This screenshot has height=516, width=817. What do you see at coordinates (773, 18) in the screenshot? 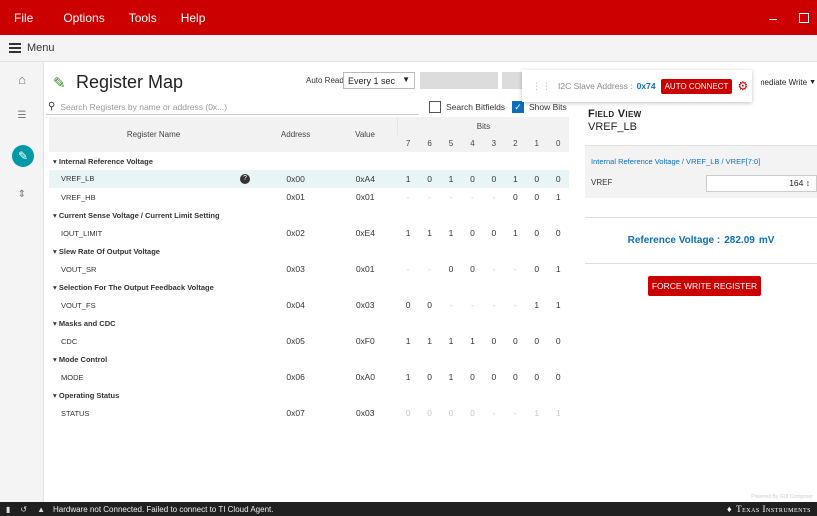
I see `minimize-icon: –` at bounding box center [773, 18].